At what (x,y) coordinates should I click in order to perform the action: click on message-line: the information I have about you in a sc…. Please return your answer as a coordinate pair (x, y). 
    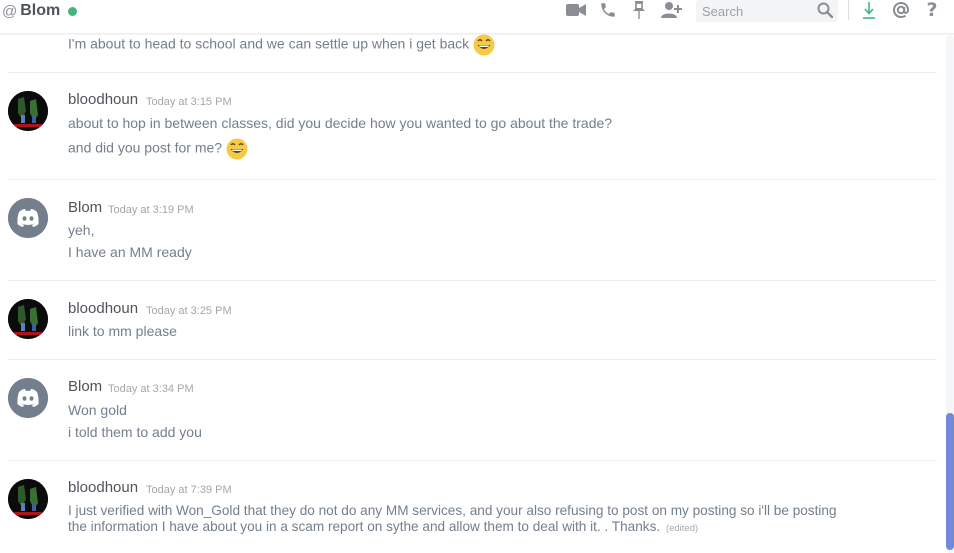
    Looking at the image, I should click on (383, 526).